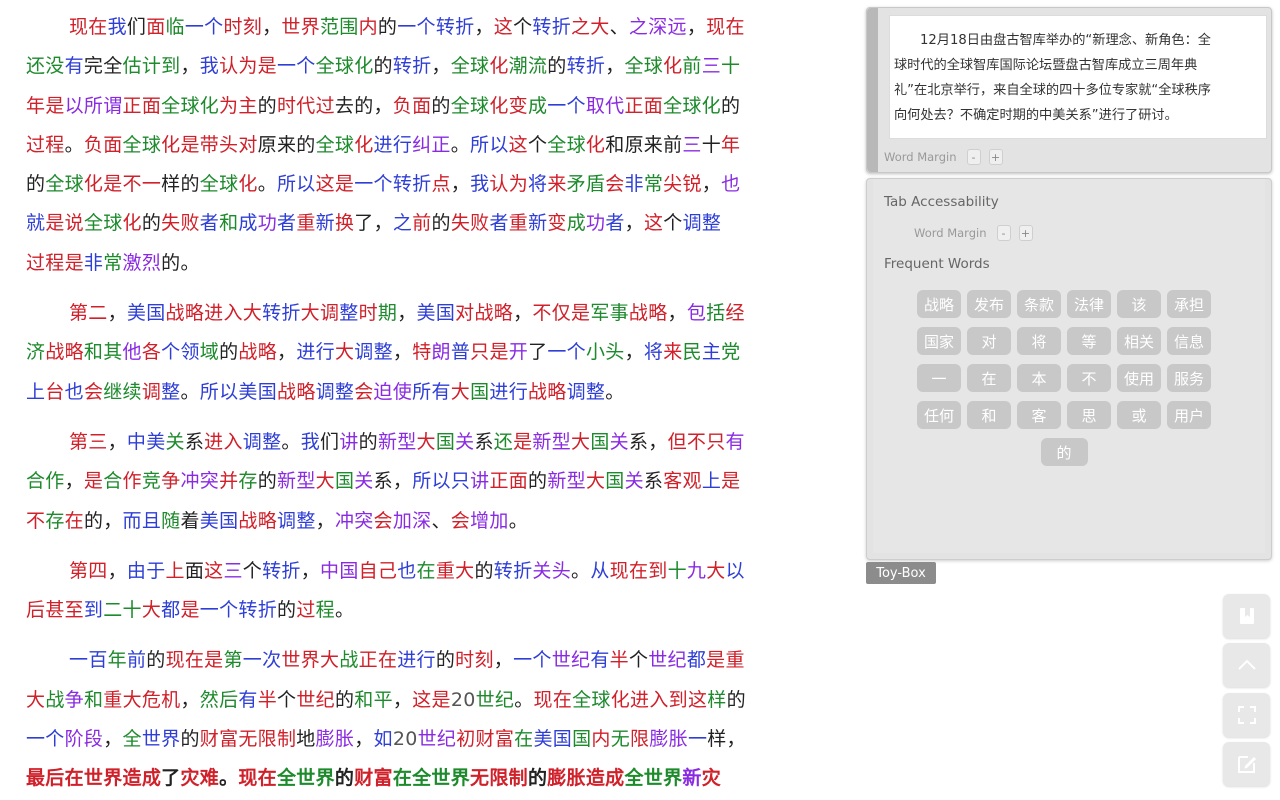 The width and height of the screenshot is (1280, 800). What do you see at coordinates (1139, 304) in the screenshot?
I see `frequent-word-chip: 该` at bounding box center [1139, 304].